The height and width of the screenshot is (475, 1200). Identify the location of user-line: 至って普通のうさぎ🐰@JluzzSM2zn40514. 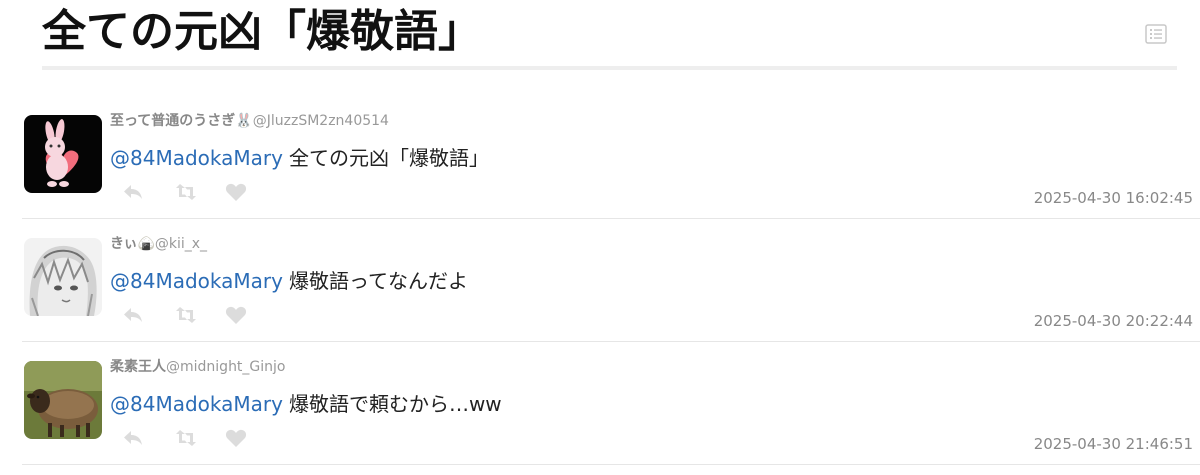
(249, 121).